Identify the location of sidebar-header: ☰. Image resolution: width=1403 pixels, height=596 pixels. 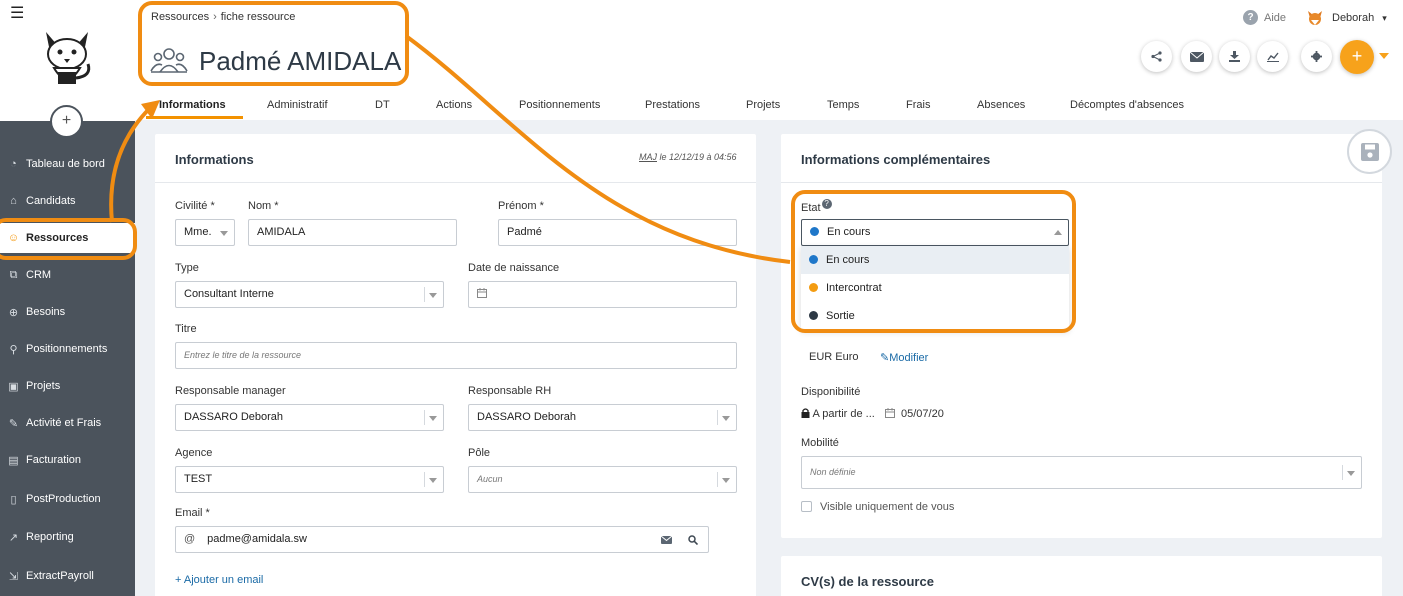
(67, 60).